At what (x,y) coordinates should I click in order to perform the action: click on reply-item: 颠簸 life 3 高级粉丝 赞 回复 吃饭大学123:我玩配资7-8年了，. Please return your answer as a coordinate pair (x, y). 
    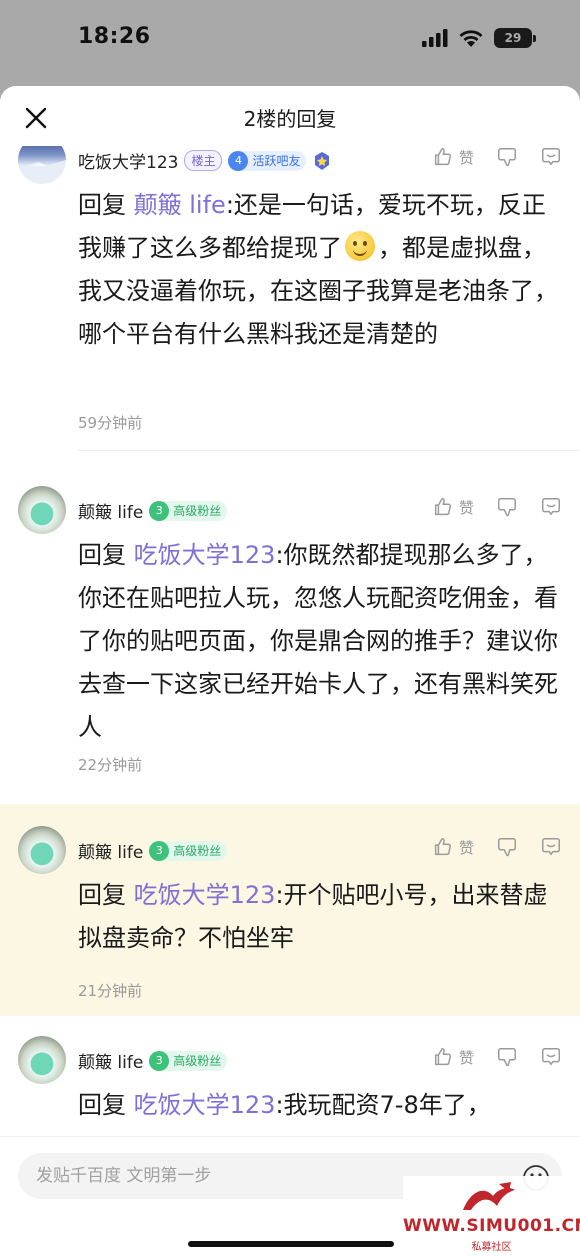
    Looking at the image, I should click on (290, 1081).